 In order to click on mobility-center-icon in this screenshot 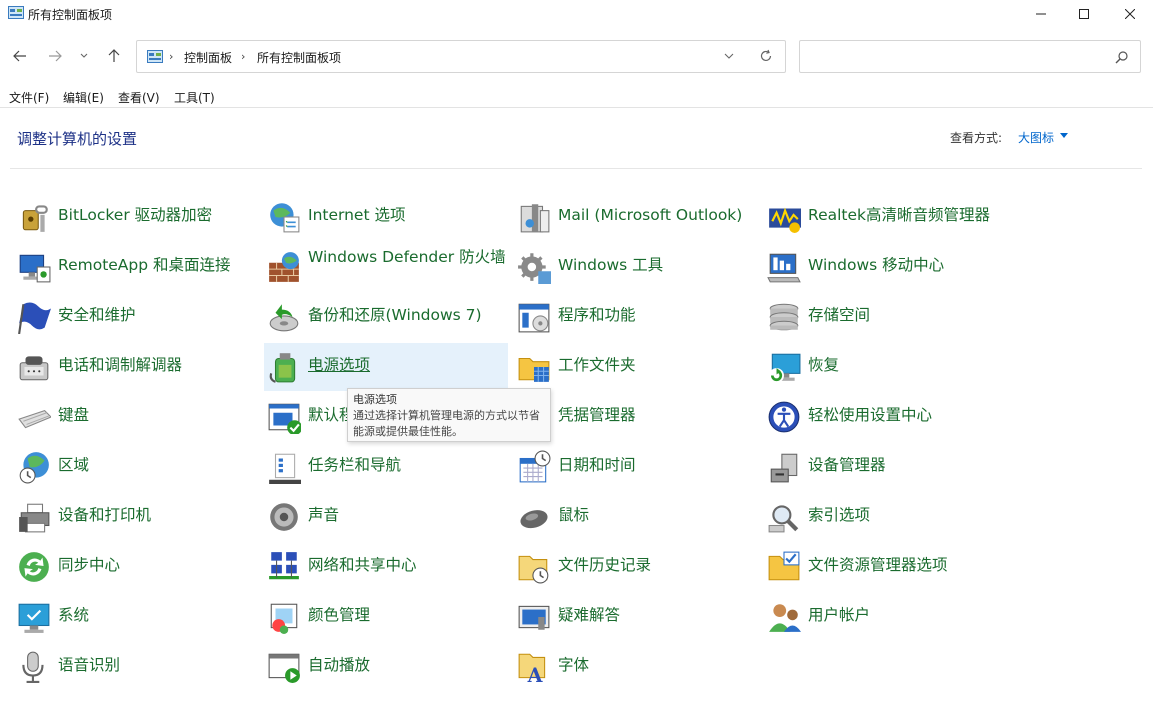, I will do `click(784, 268)`.